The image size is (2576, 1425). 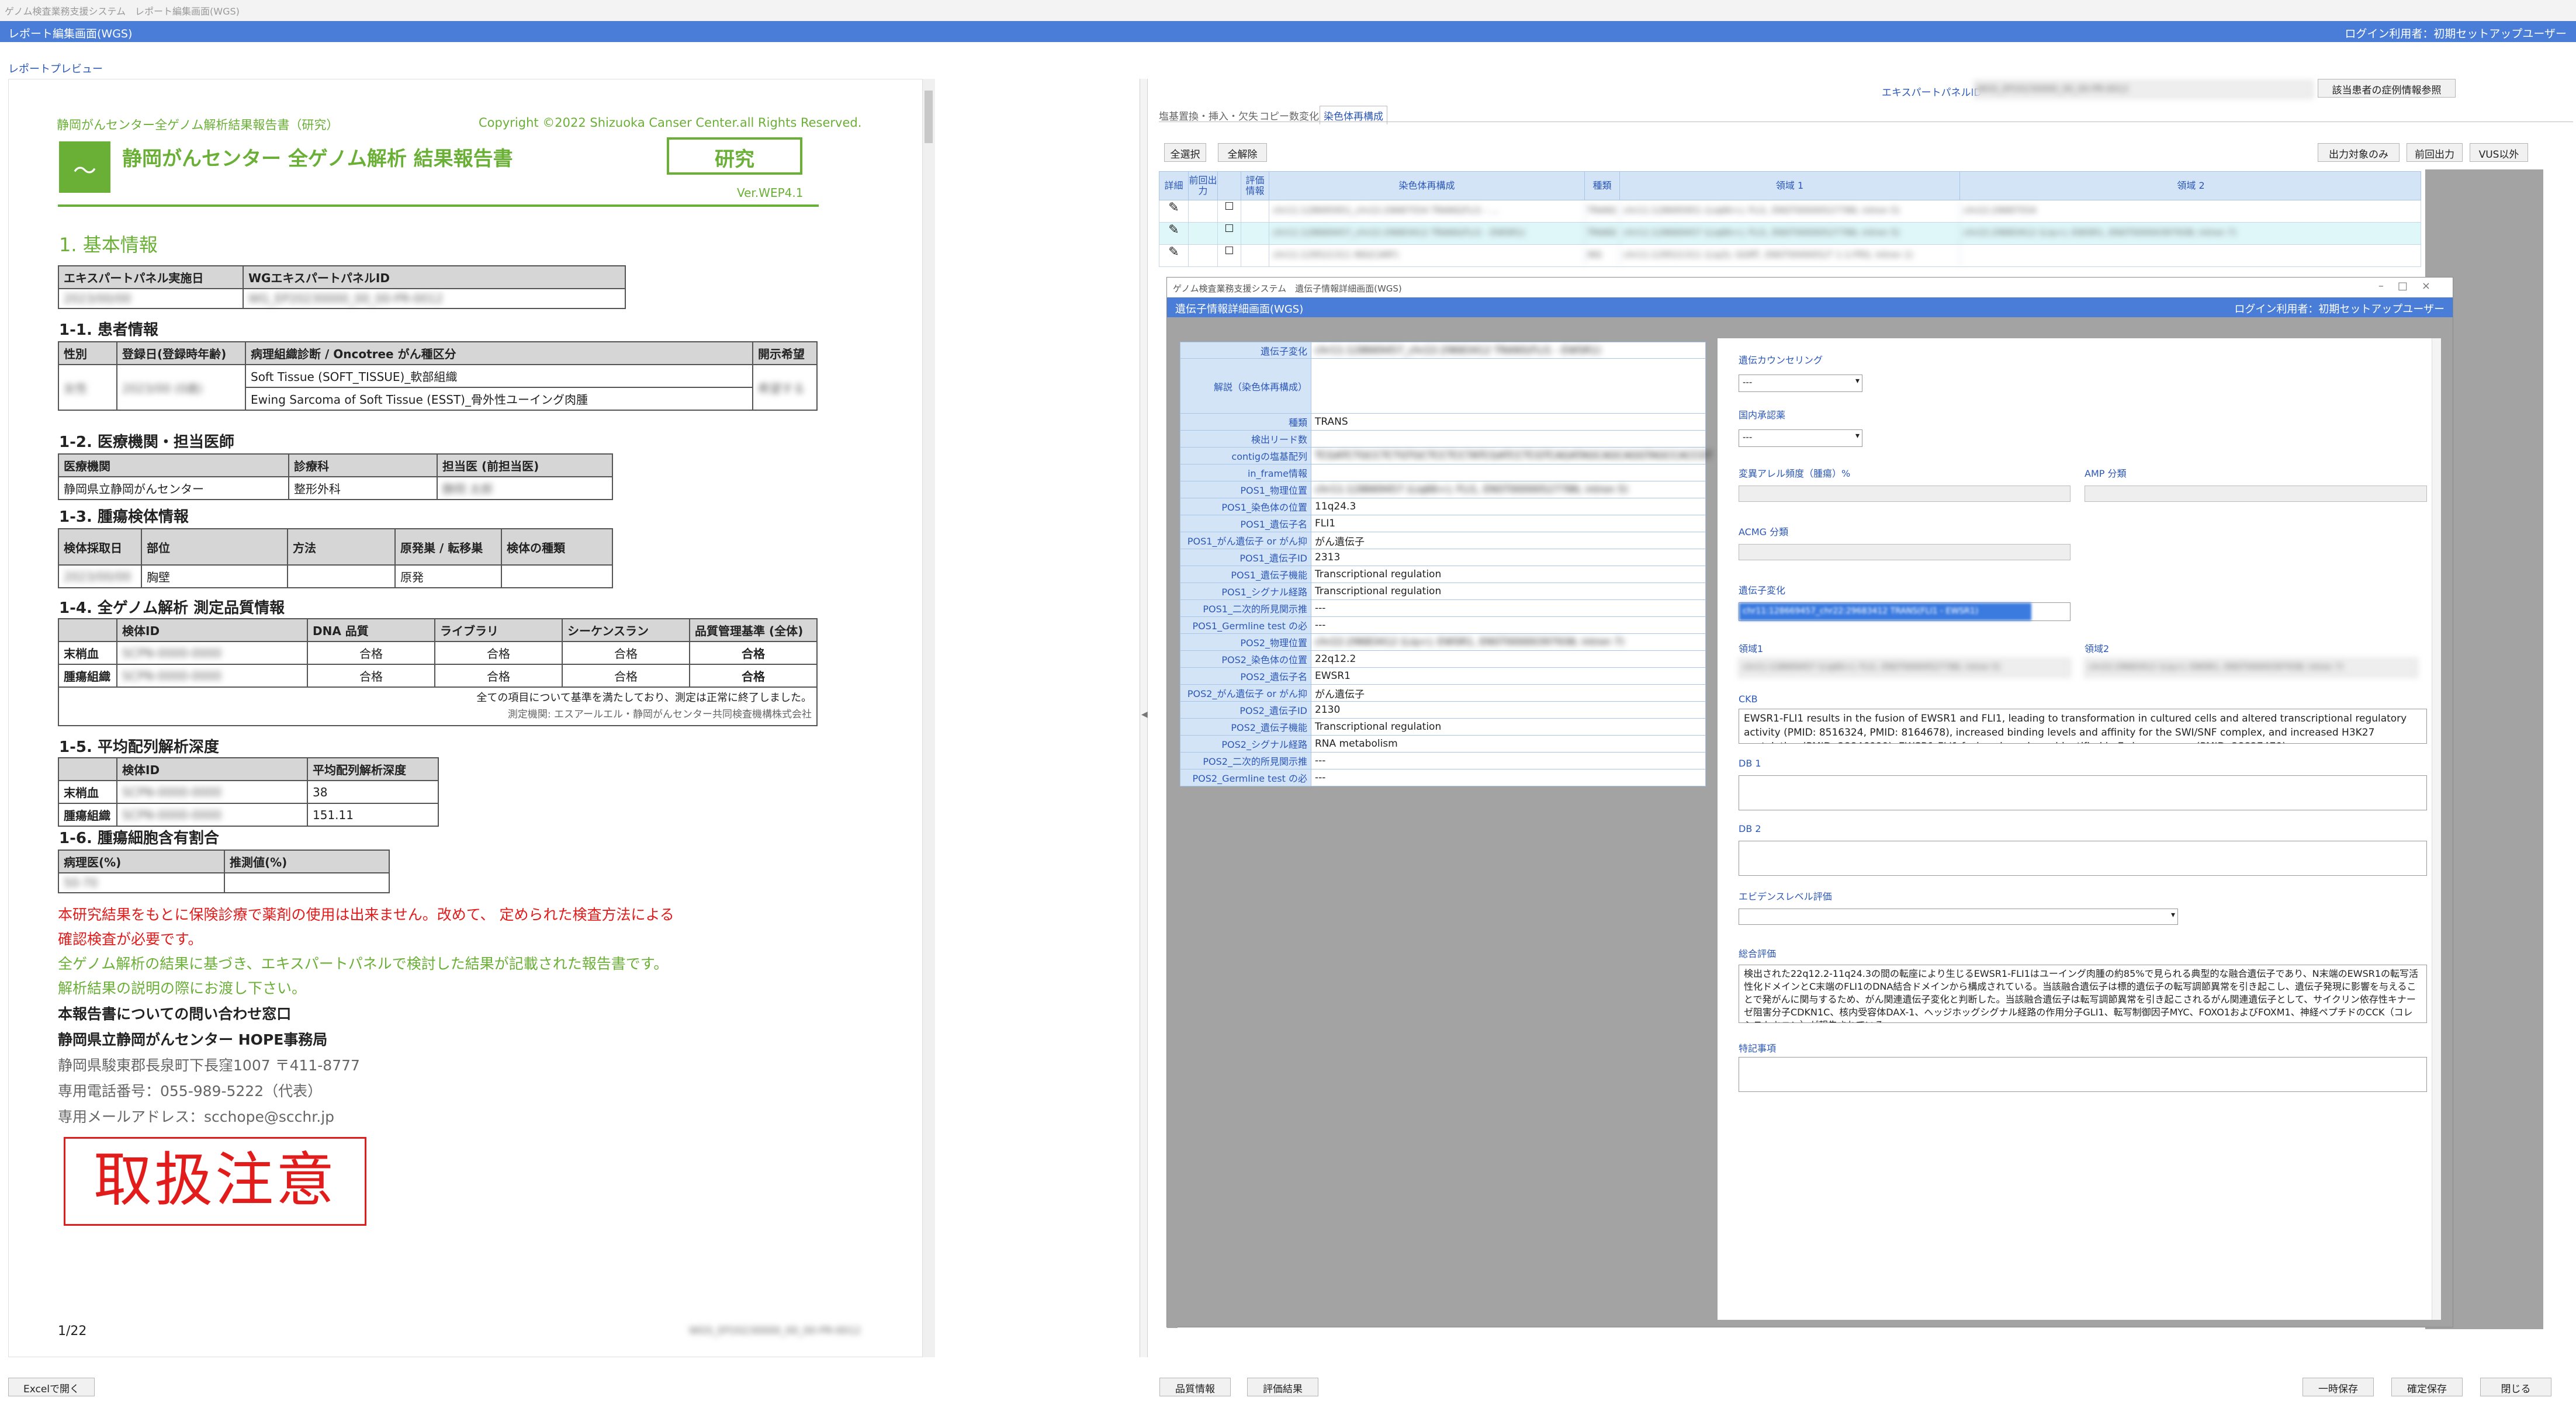 What do you see at coordinates (139, 747) in the screenshot?
I see `section-depth: 1-5. 平均配列解析深度` at bounding box center [139, 747].